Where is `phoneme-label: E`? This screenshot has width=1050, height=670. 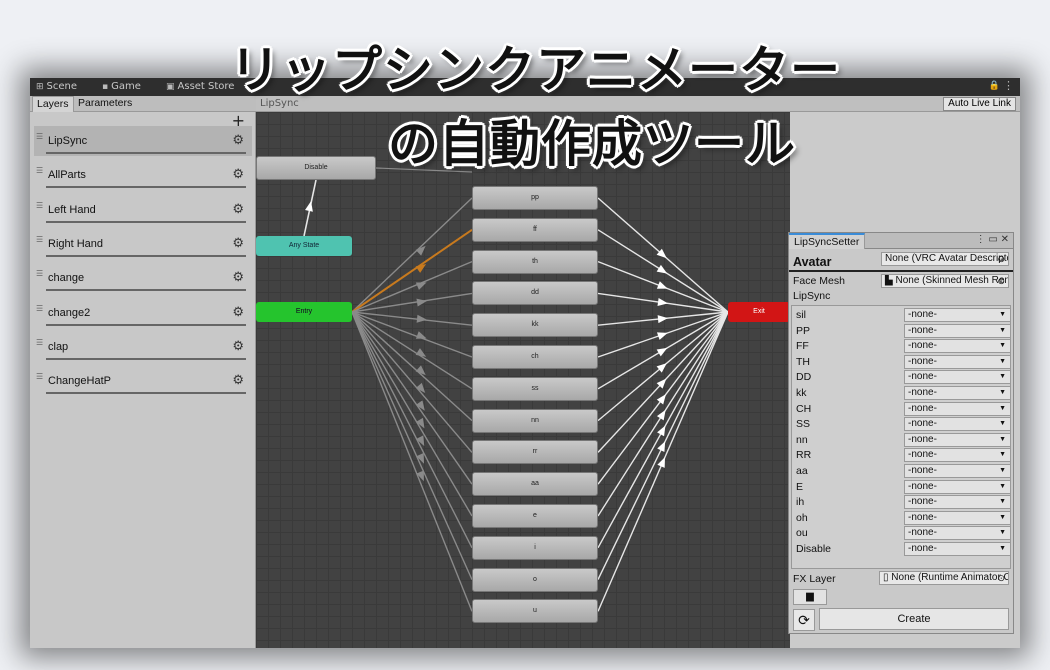
phoneme-label: E is located at coordinates (800, 486).